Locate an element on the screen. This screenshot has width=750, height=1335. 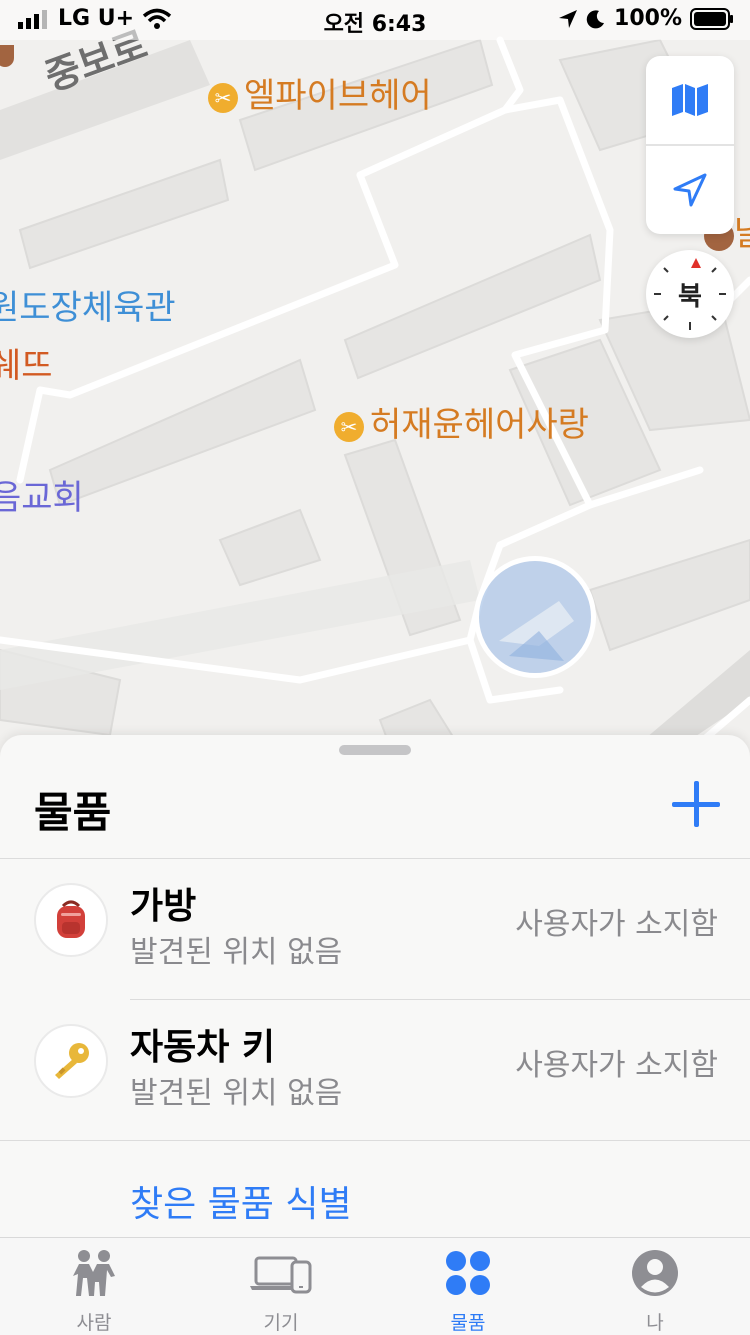
devices-icon is located at coordinates (281, 1275).